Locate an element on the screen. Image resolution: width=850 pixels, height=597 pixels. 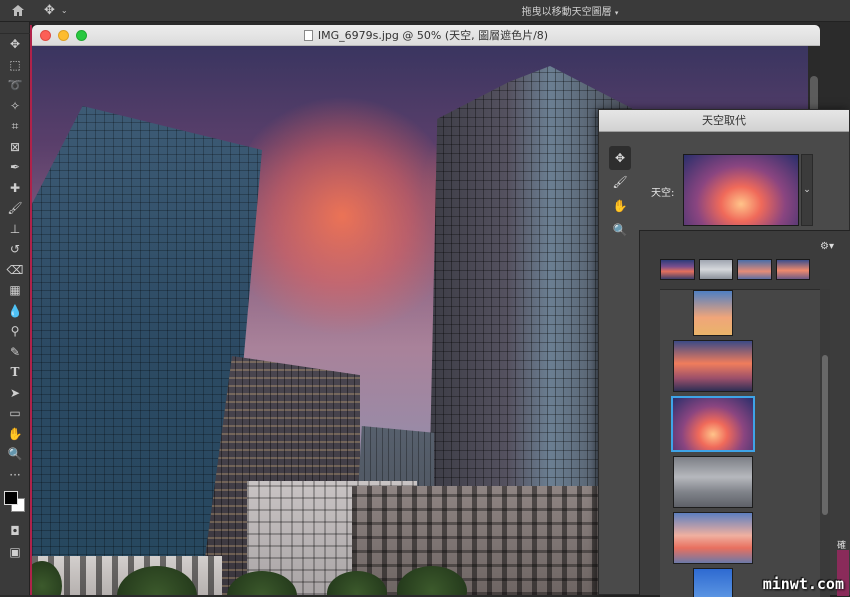
crop-tool-icon: ⌗ is located at coordinates (15, 126).